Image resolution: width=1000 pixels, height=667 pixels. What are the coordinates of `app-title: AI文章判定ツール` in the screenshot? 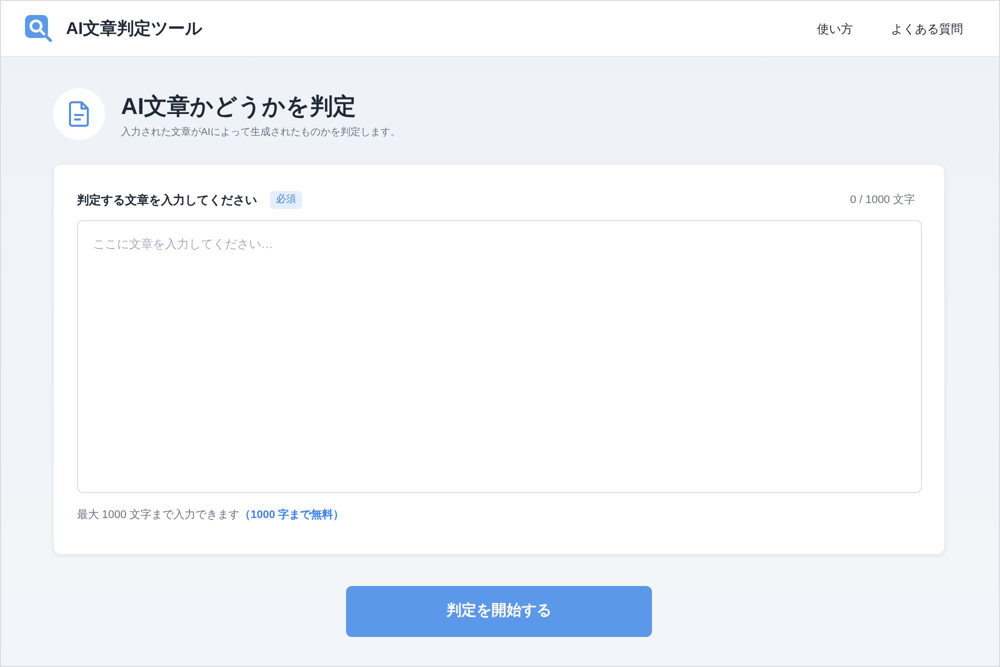 It's located at (134, 29).